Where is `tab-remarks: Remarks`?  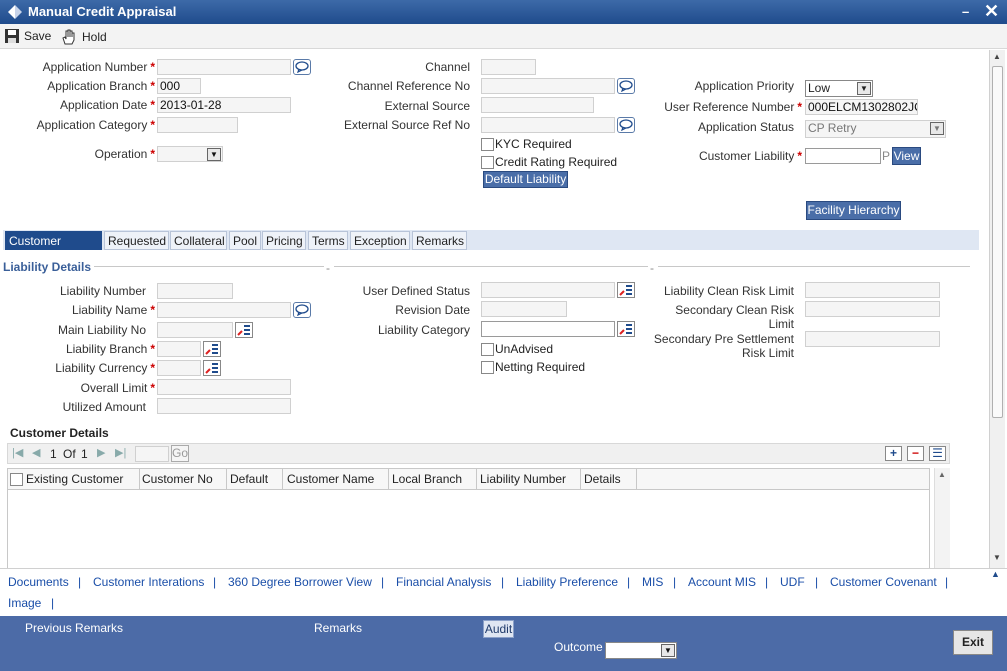
tab-remarks: Remarks is located at coordinates (439, 240).